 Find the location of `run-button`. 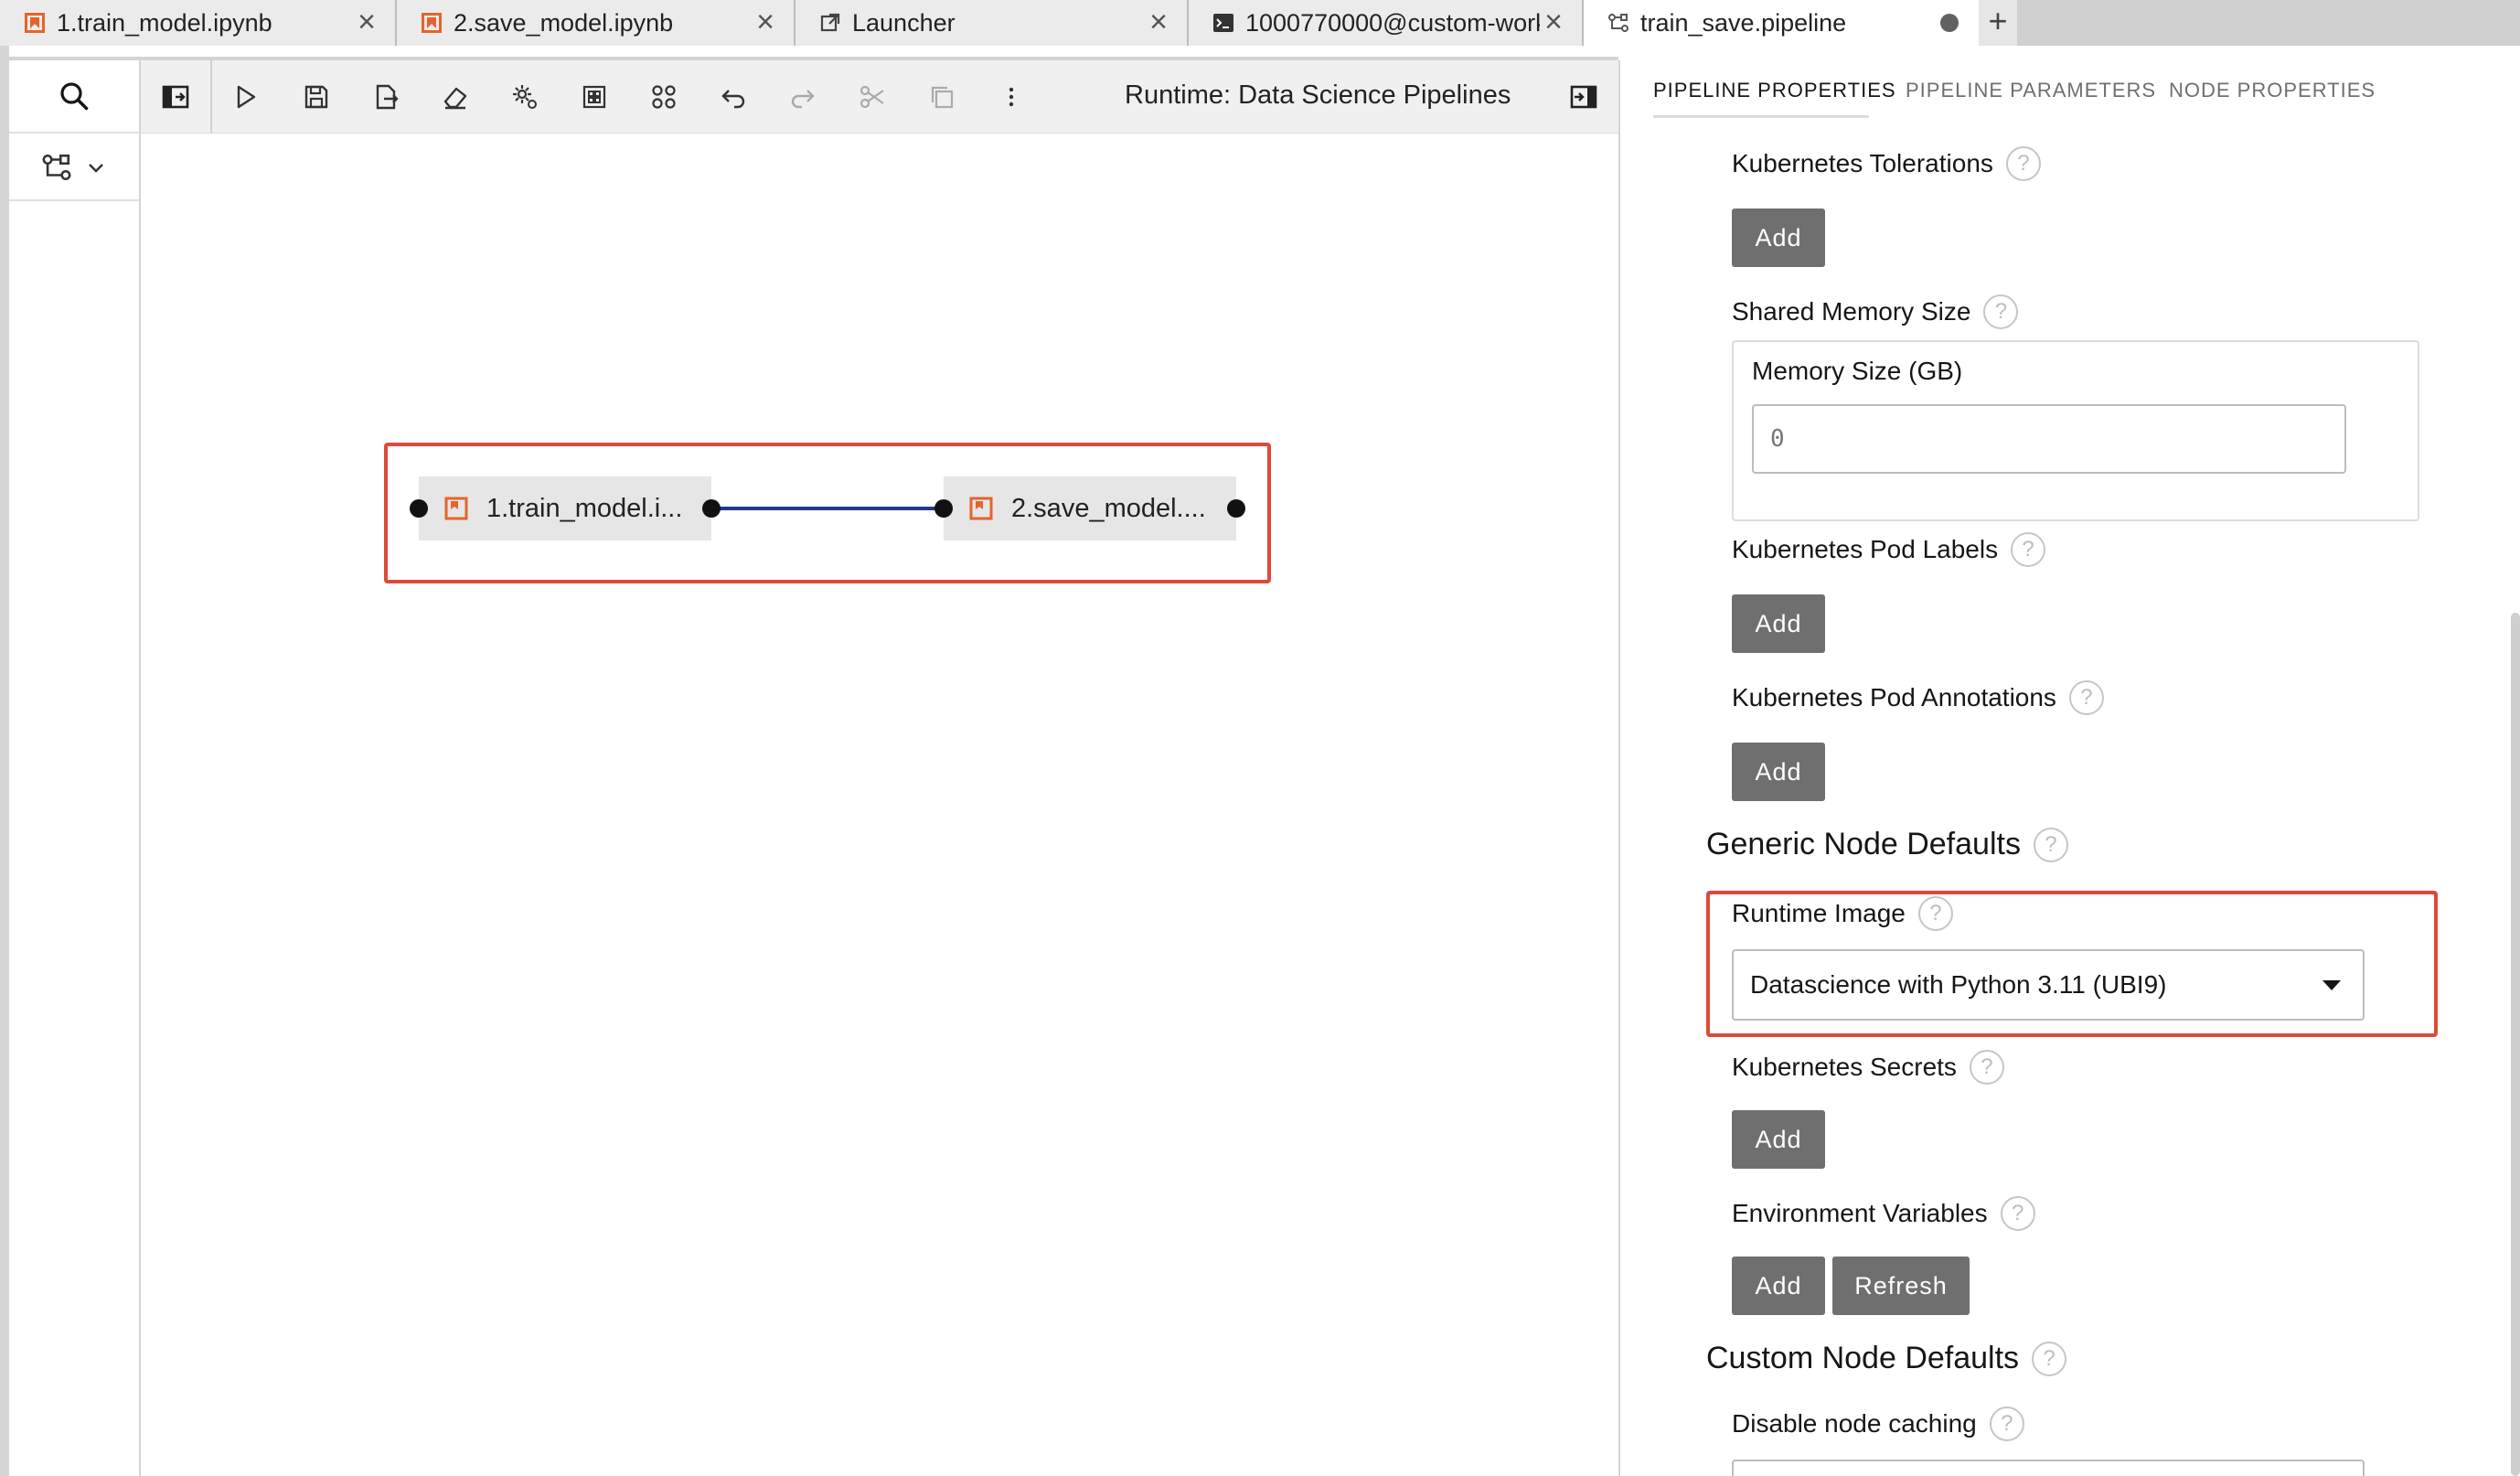

run-button is located at coordinates (245, 97).